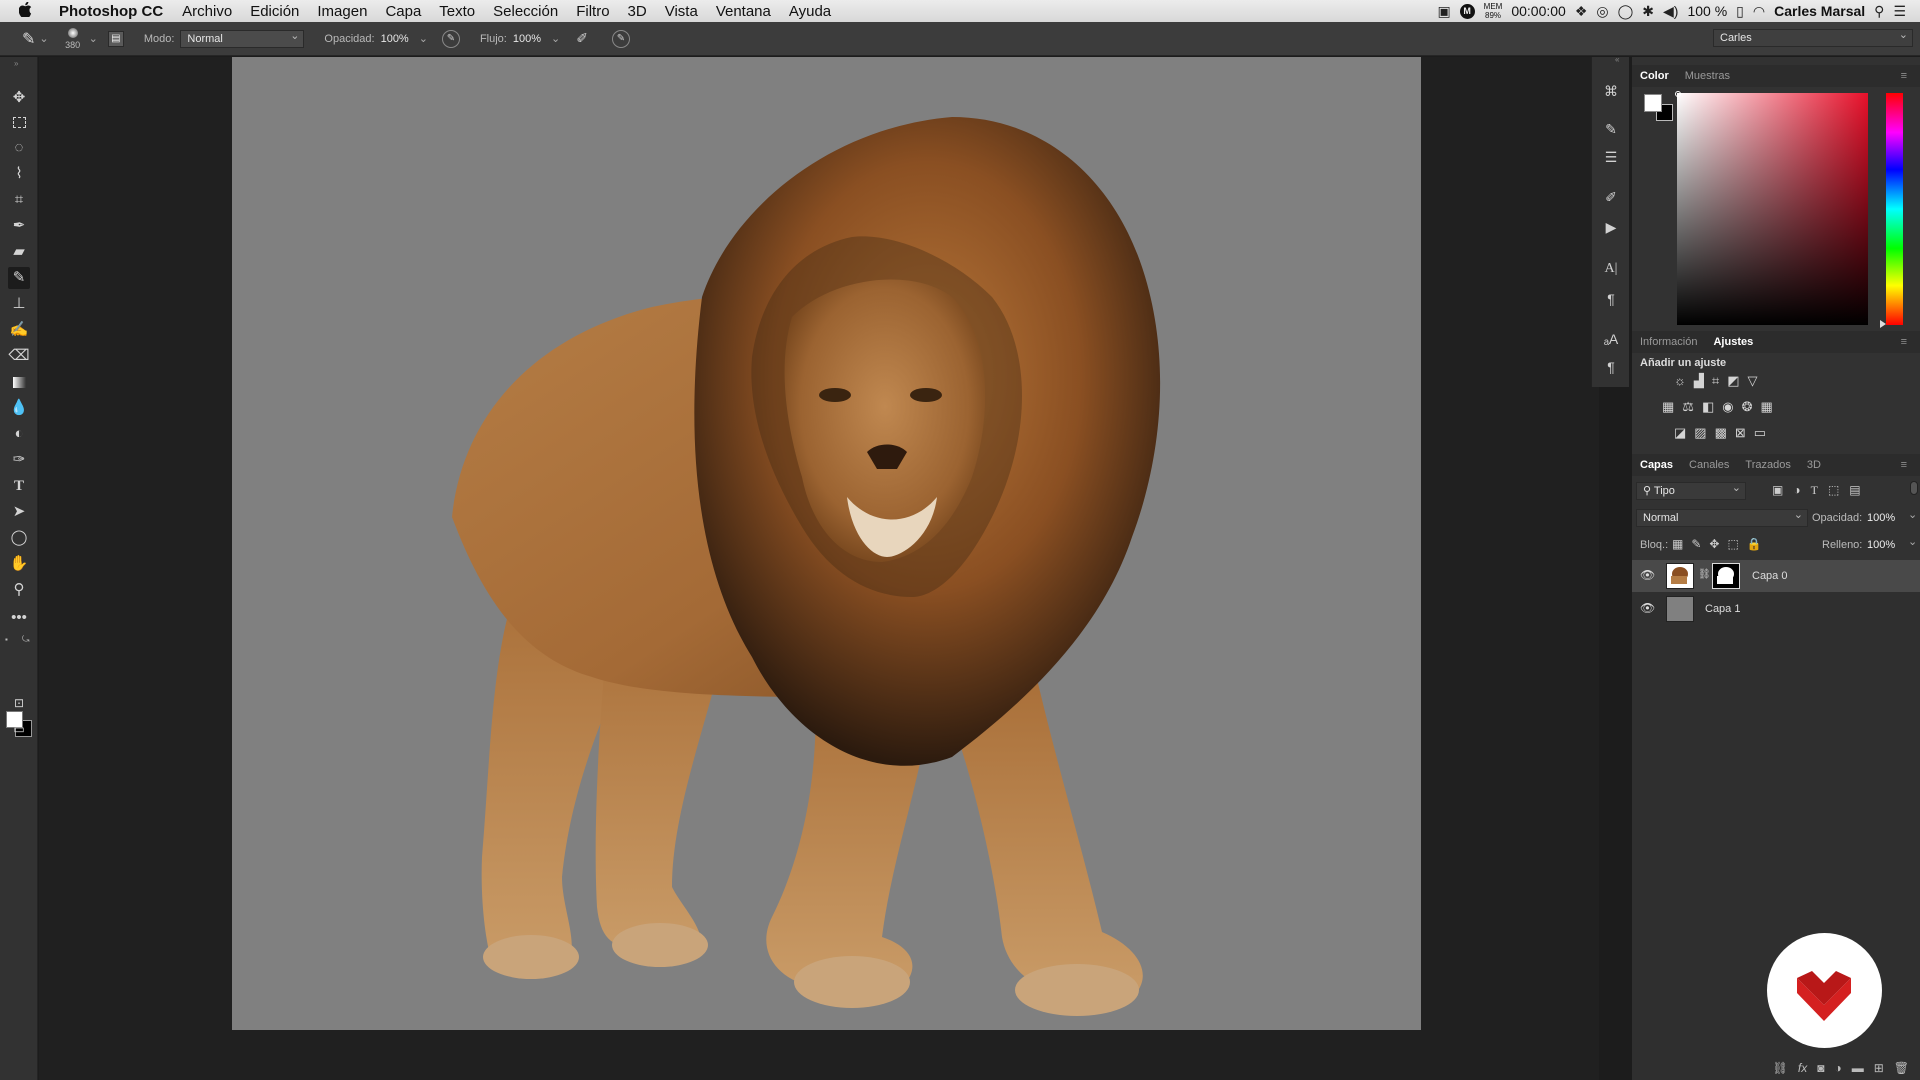  Describe the element at coordinates (1733, 342) in the screenshot. I see `tab-adjustments: Ajustes` at that location.